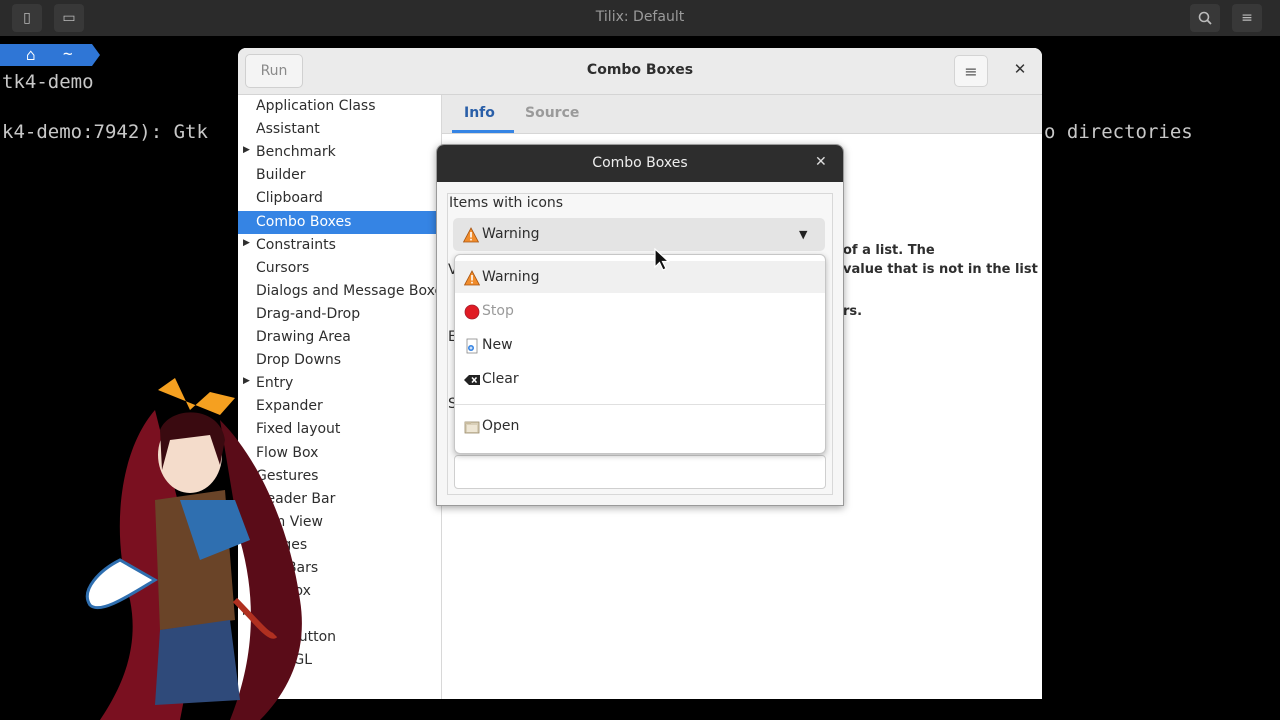 This screenshot has height=720, width=1280. What do you see at coordinates (1205, 18) in the screenshot?
I see `search-icon` at bounding box center [1205, 18].